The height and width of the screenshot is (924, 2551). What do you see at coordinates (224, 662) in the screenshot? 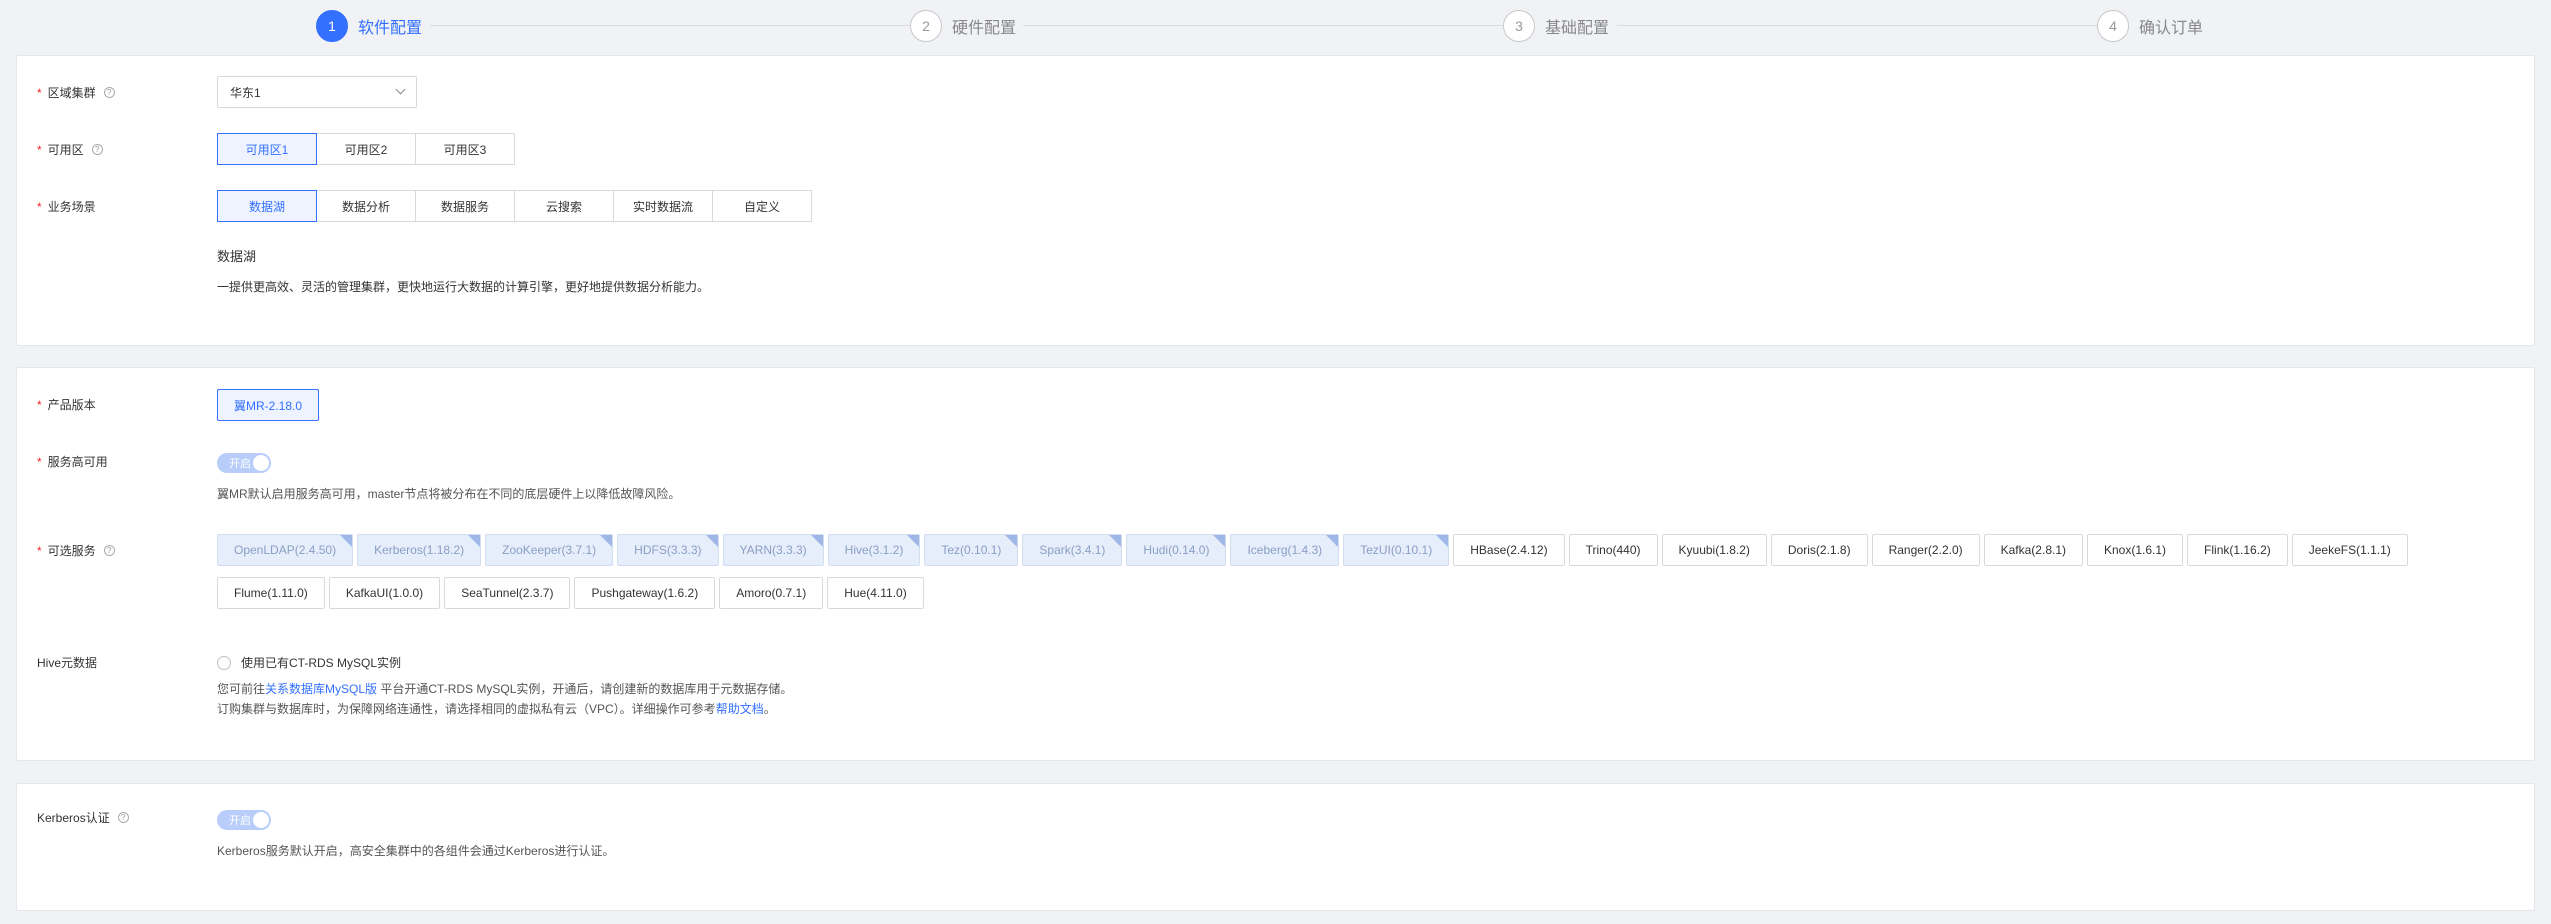
I see `radio-circle` at bounding box center [224, 662].